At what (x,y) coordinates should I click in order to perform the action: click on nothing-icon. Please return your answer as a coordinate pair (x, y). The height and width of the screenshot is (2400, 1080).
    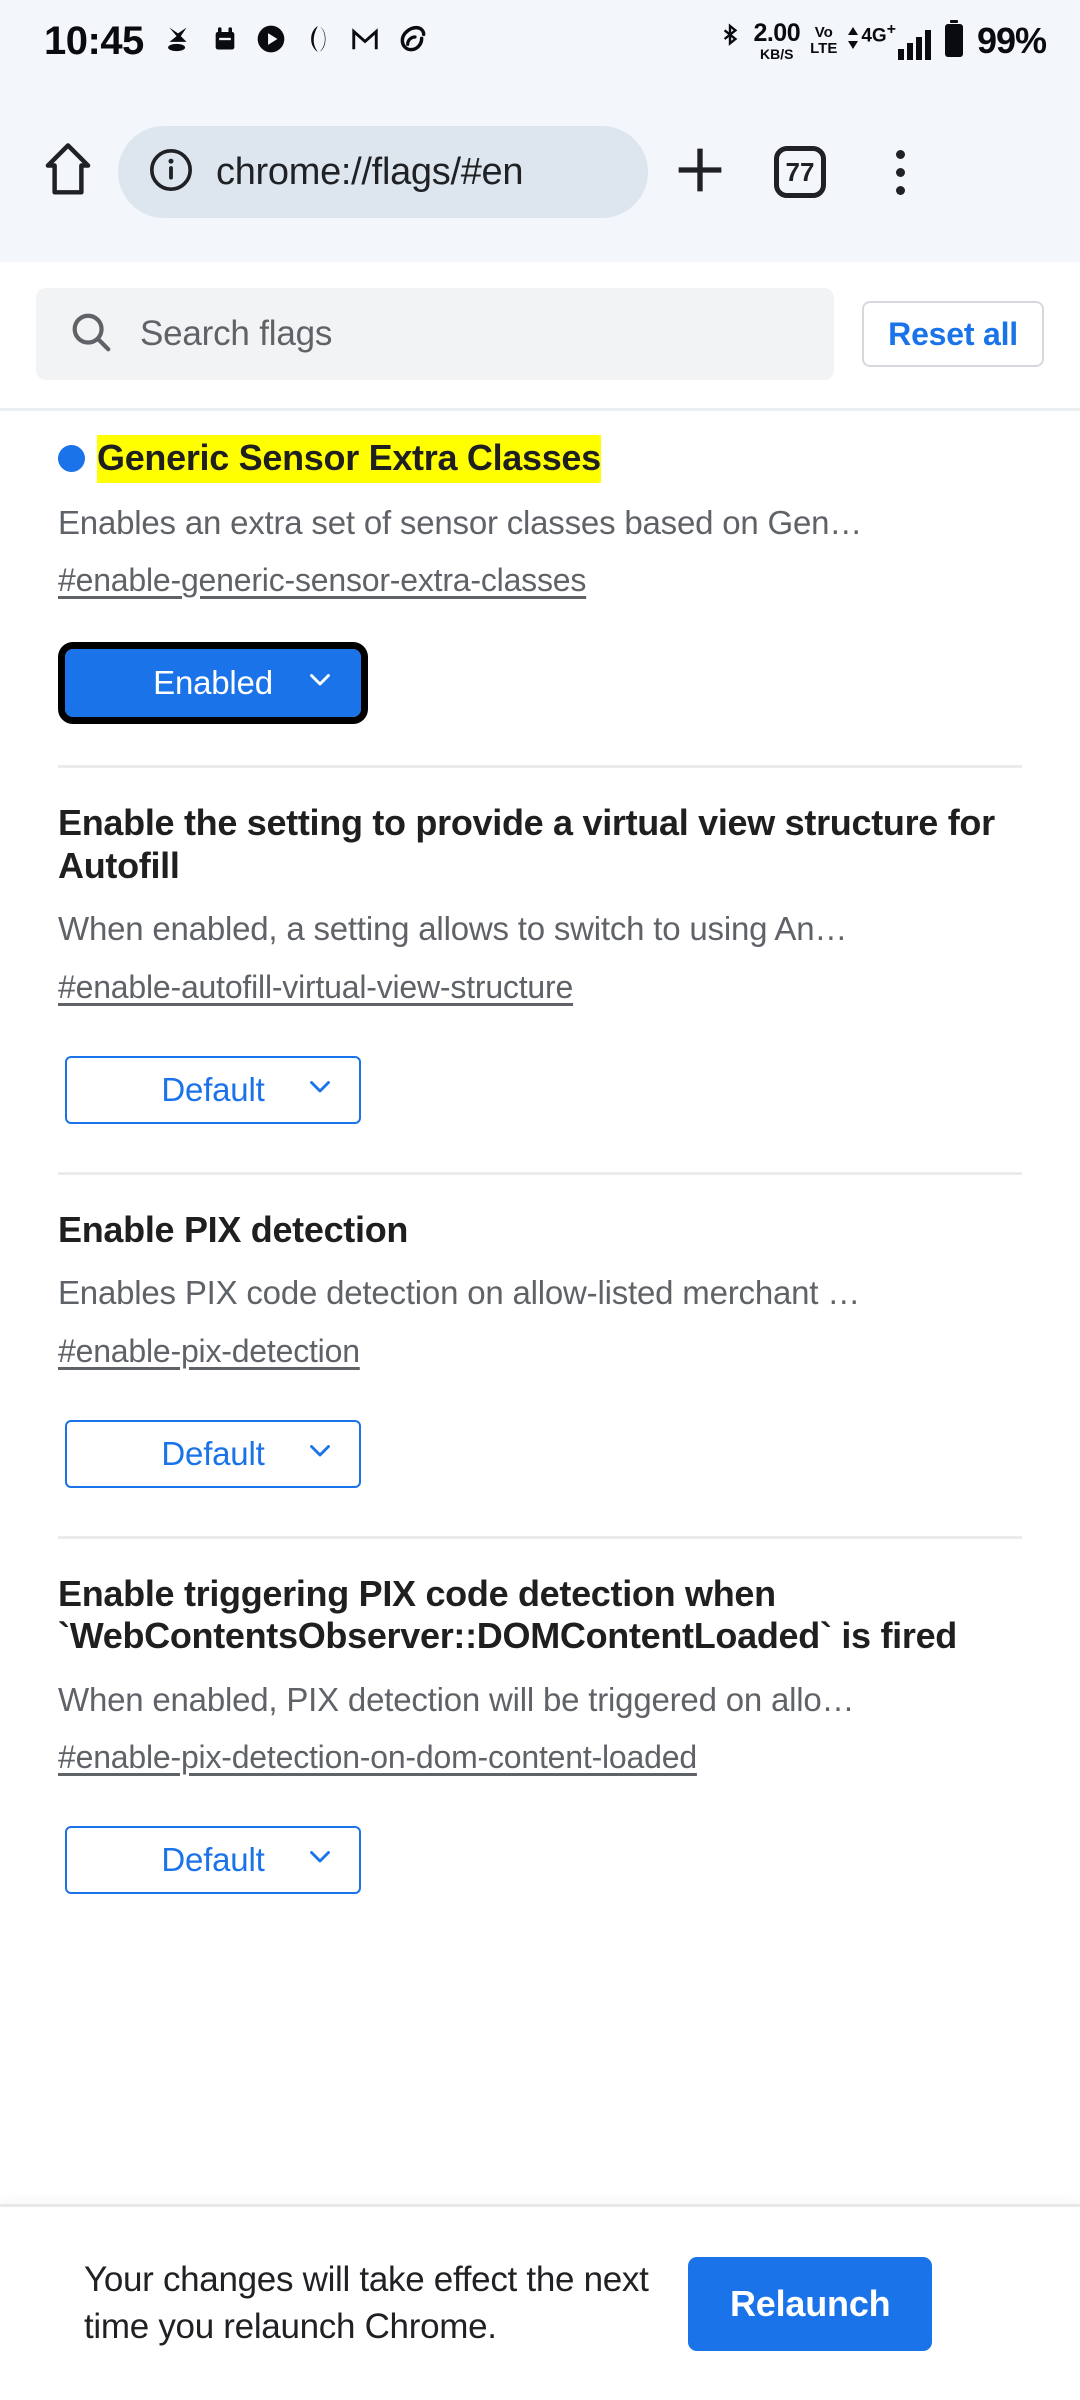
    Looking at the image, I should click on (413, 41).